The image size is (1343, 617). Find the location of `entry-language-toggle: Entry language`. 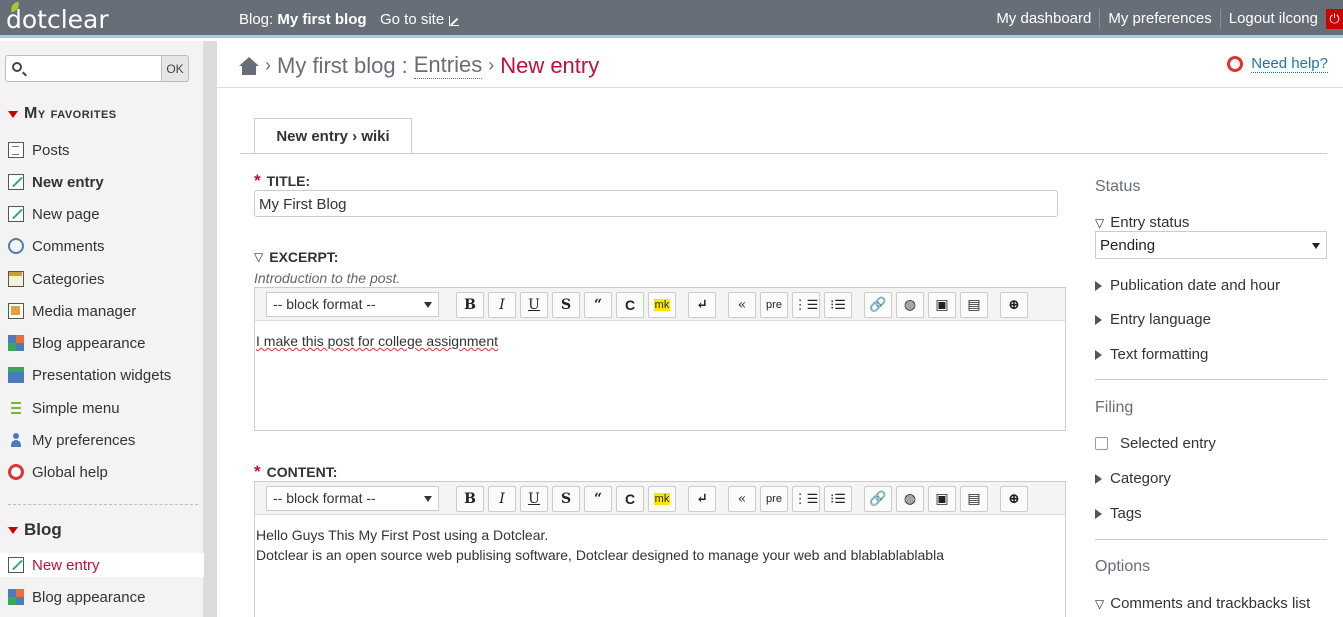

entry-language-toggle: Entry language is located at coordinates (1153, 319).